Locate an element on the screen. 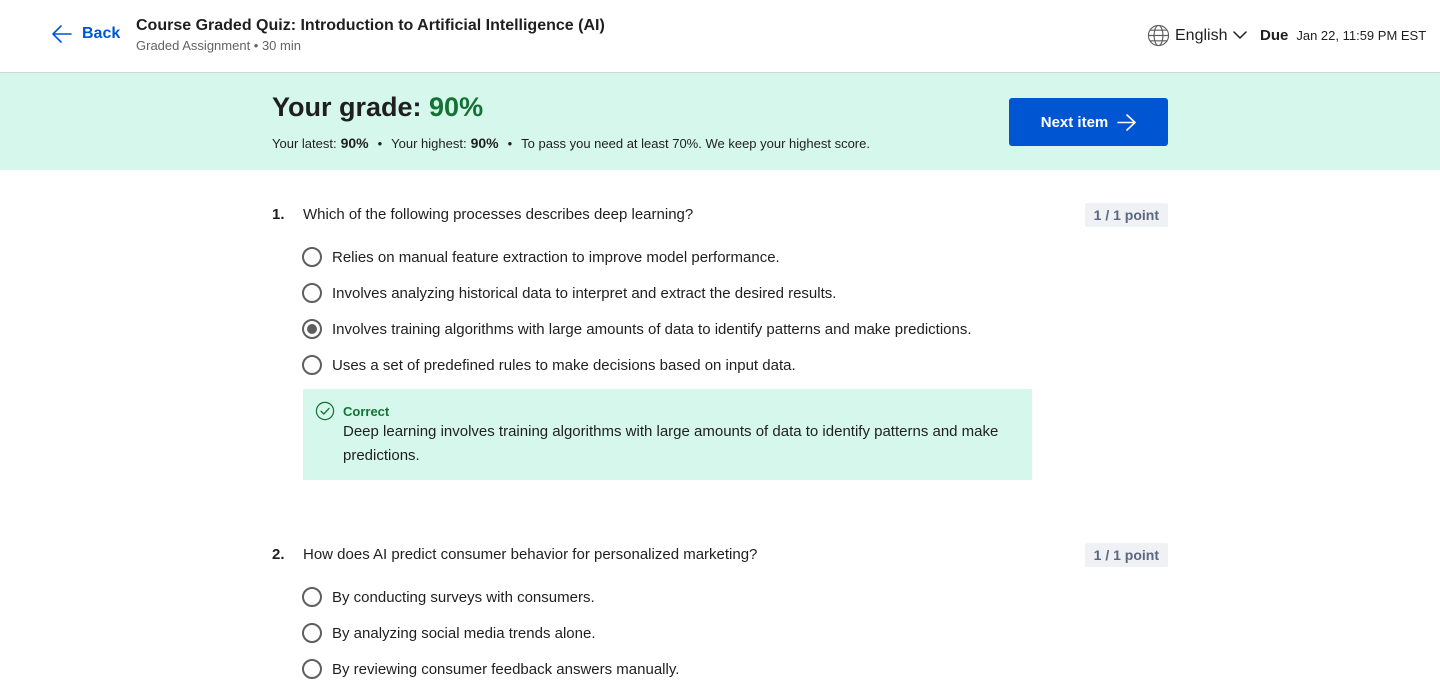  next-item-button: Next item is located at coordinates (1088, 122).